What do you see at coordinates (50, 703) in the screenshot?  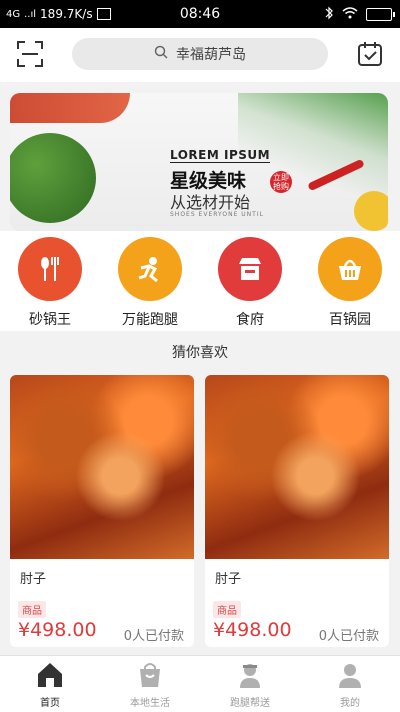 I see `tab-label: 首页` at bounding box center [50, 703].